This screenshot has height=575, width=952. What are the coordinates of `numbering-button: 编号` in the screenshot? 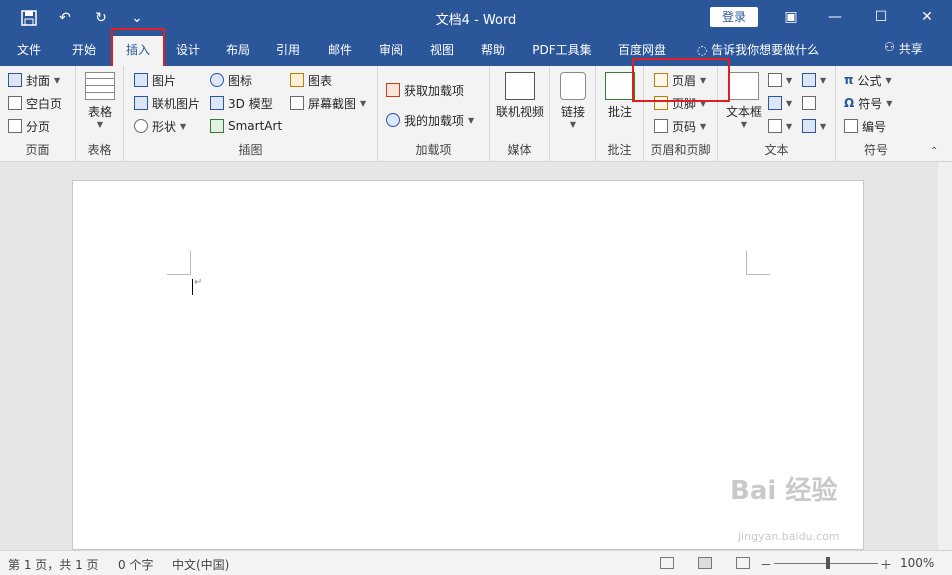 It's located at (865, 126).